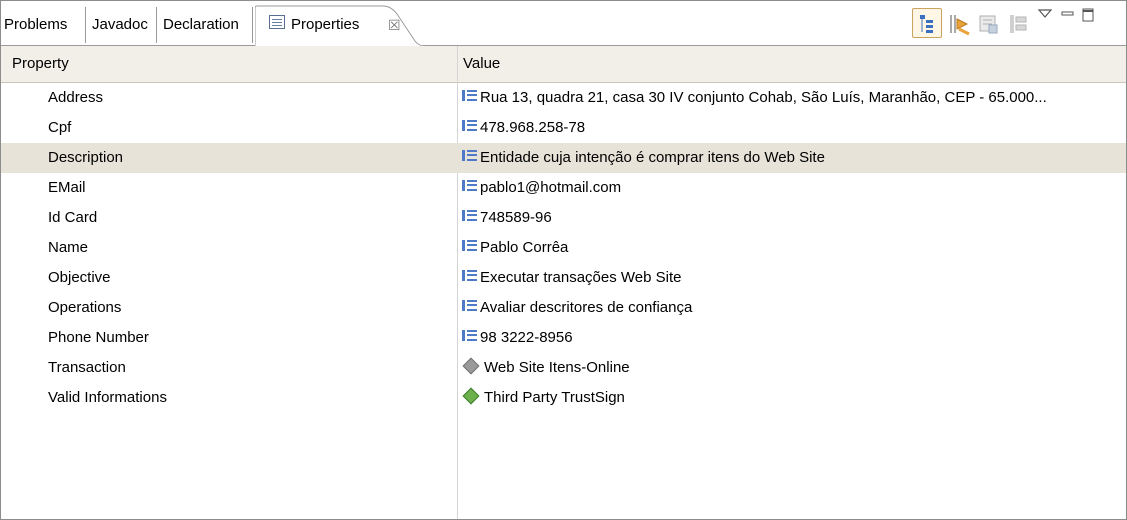 Image resolution: width=1127 pixels, height=520 pixels. What do you see at coordinates (40, 64) in the screenshot?
I see `property-column-header: Property` at bounding box center [40, 64].